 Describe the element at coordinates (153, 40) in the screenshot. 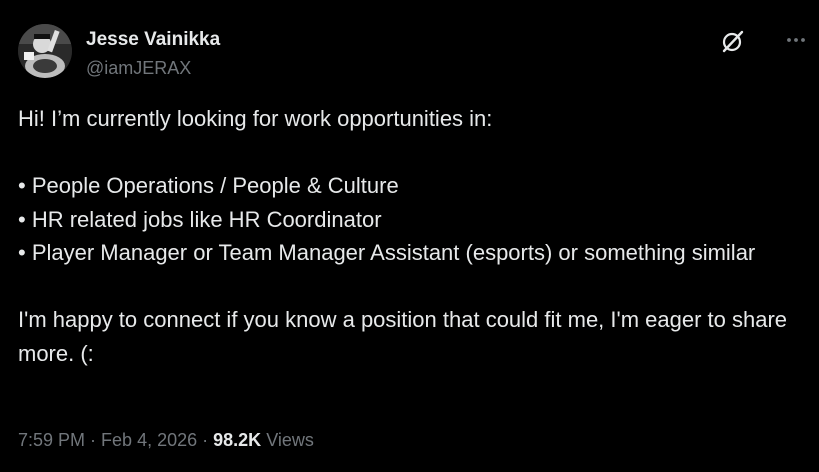

I see `author-display-name: Jesse Vainikka` at that location.